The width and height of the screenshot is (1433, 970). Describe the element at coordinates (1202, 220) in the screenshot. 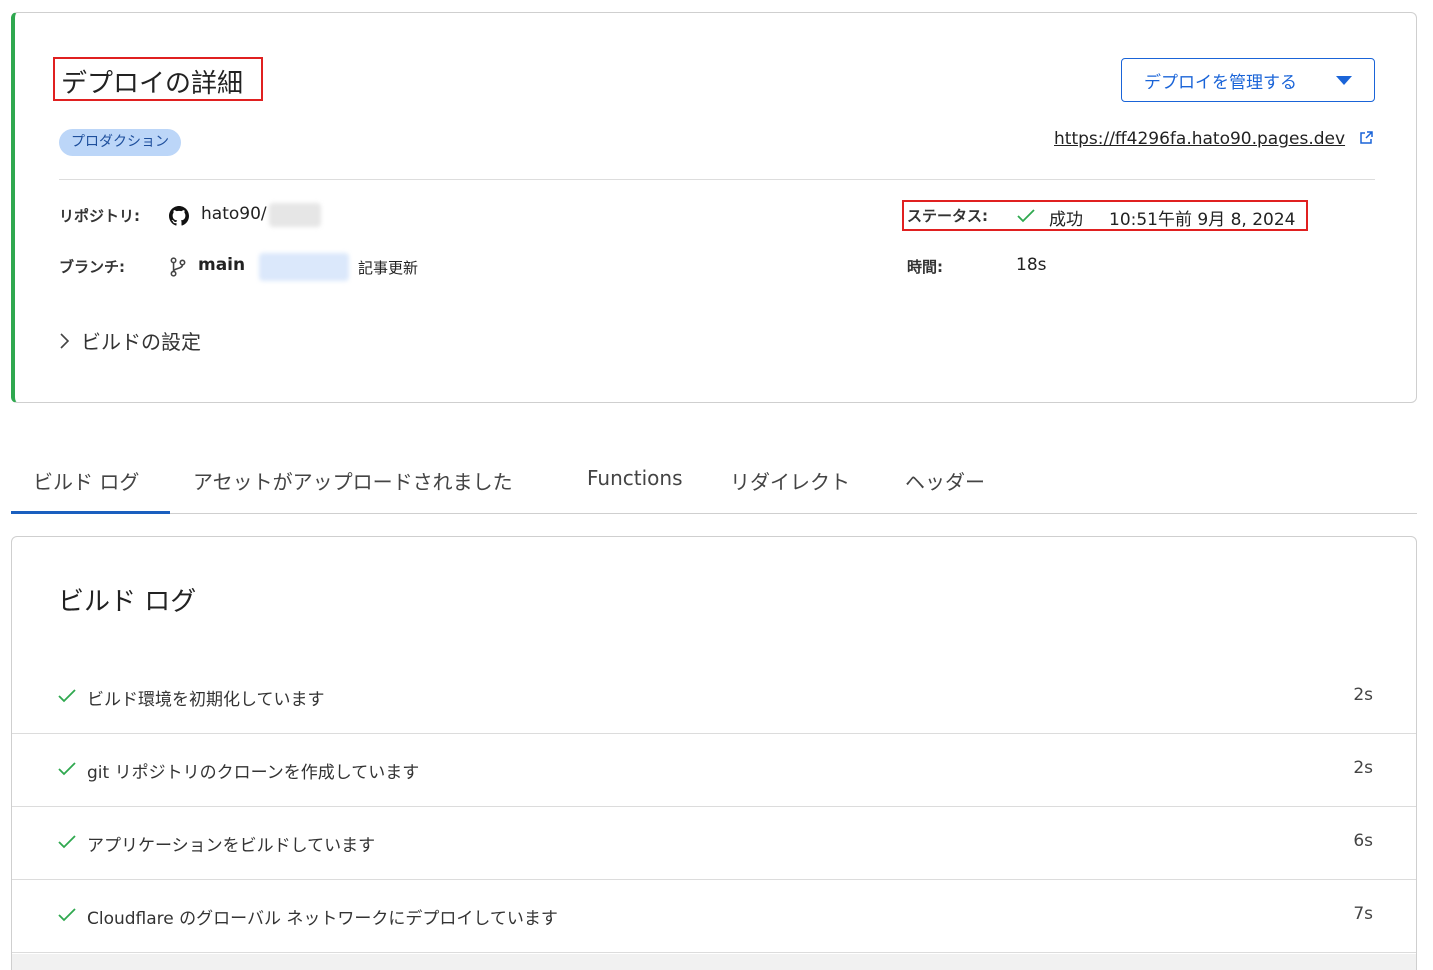

I see `status-time: 10:51午前 9月 8, 2024` at that location.